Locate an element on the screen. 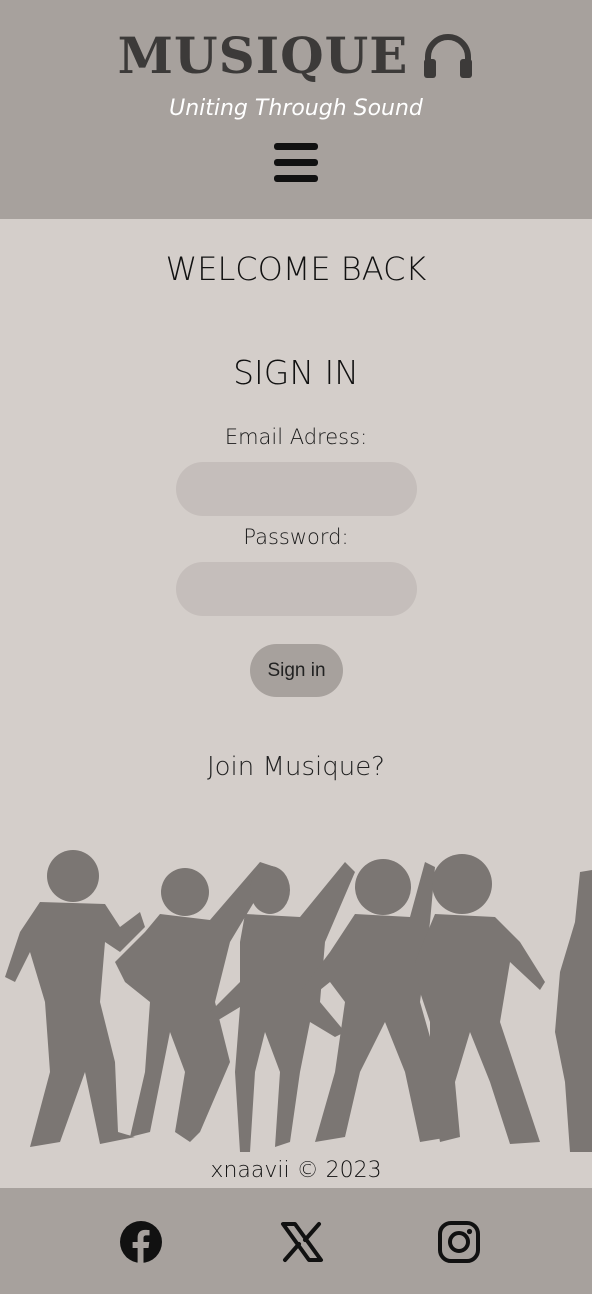  instagram-icon is located at coordinates (459, 1242).